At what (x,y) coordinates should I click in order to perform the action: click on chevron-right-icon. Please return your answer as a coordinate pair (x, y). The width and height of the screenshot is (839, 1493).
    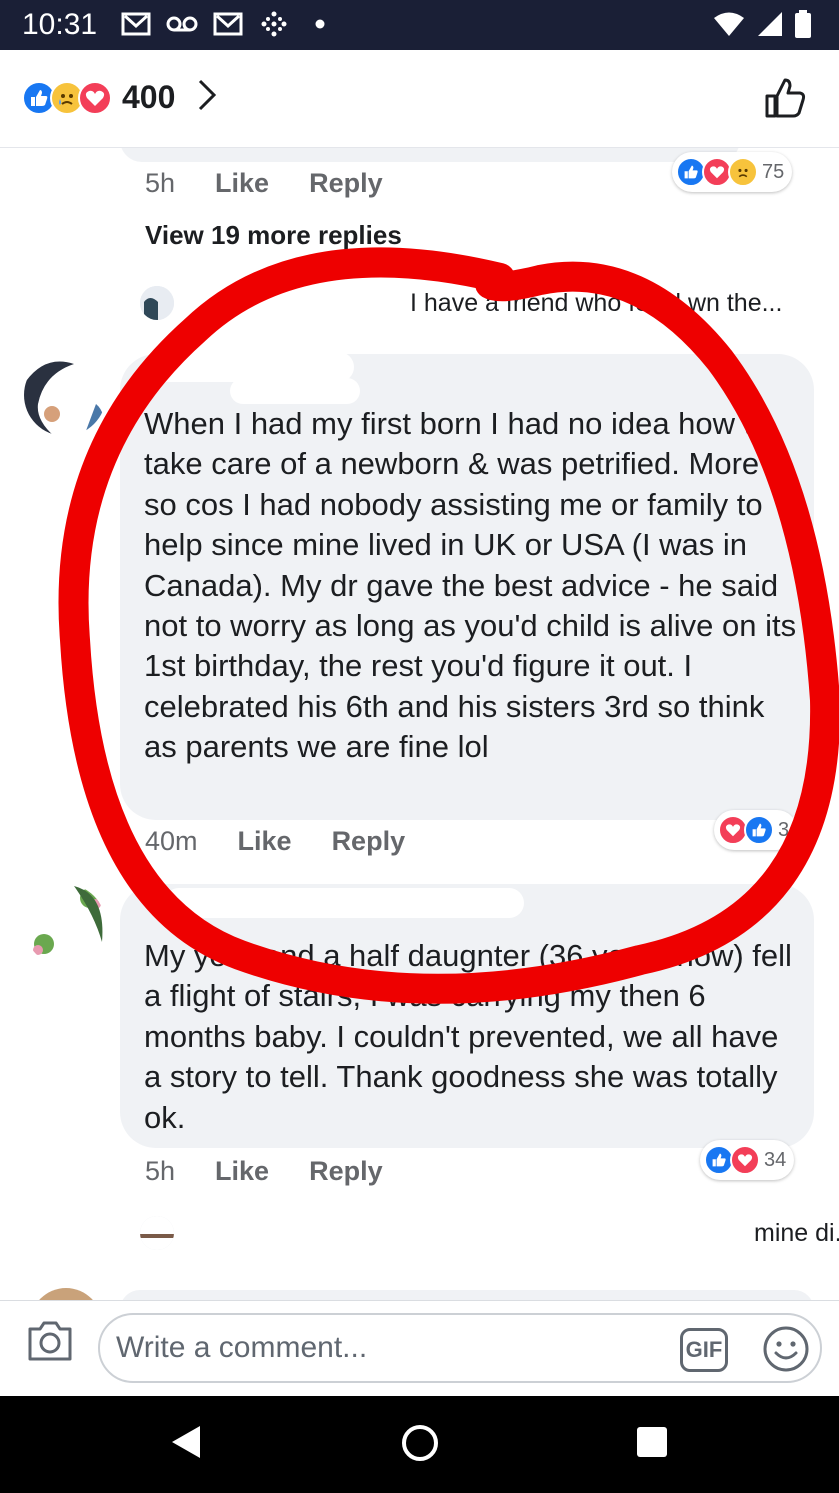
    Looking at the image, I should click on (207, 97).